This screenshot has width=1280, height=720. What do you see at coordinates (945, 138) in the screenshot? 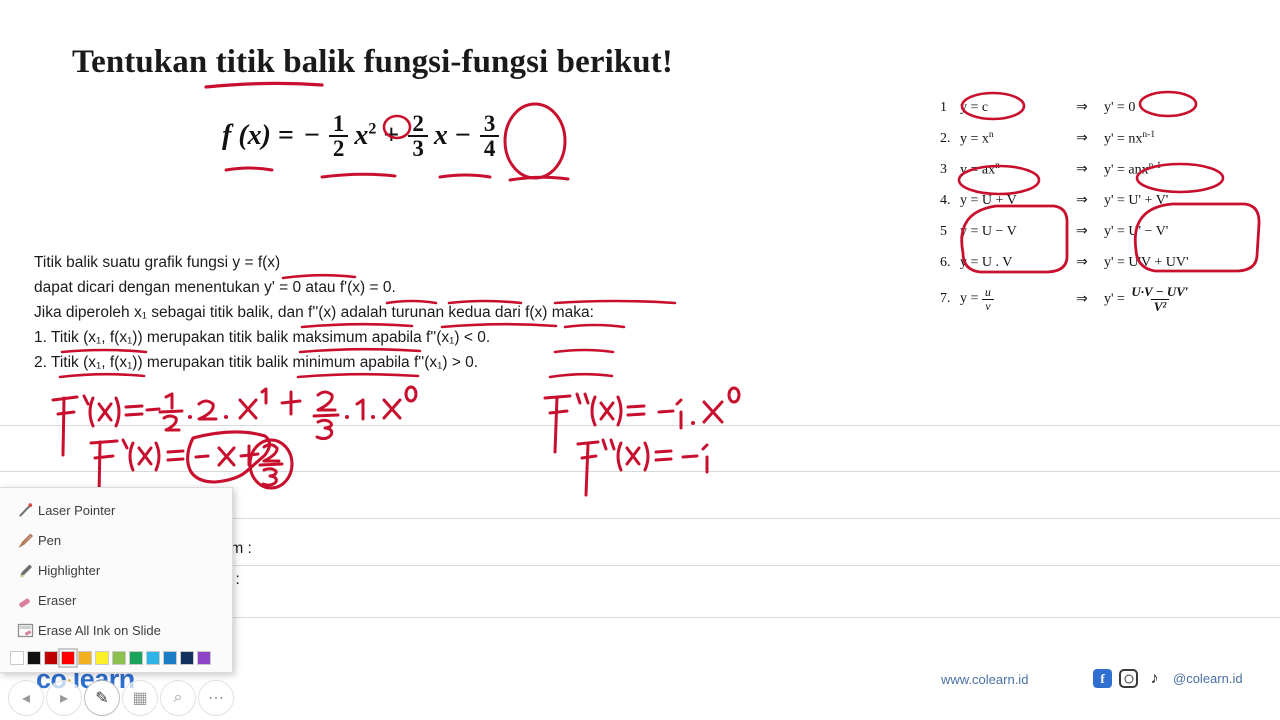
I see `rule-number: 2.` at bounding box center [945, 138].